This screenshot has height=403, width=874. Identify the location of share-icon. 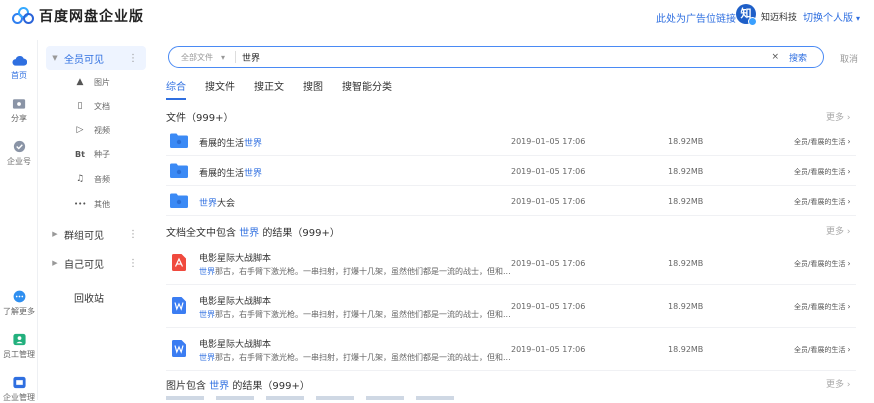
(18, 104).